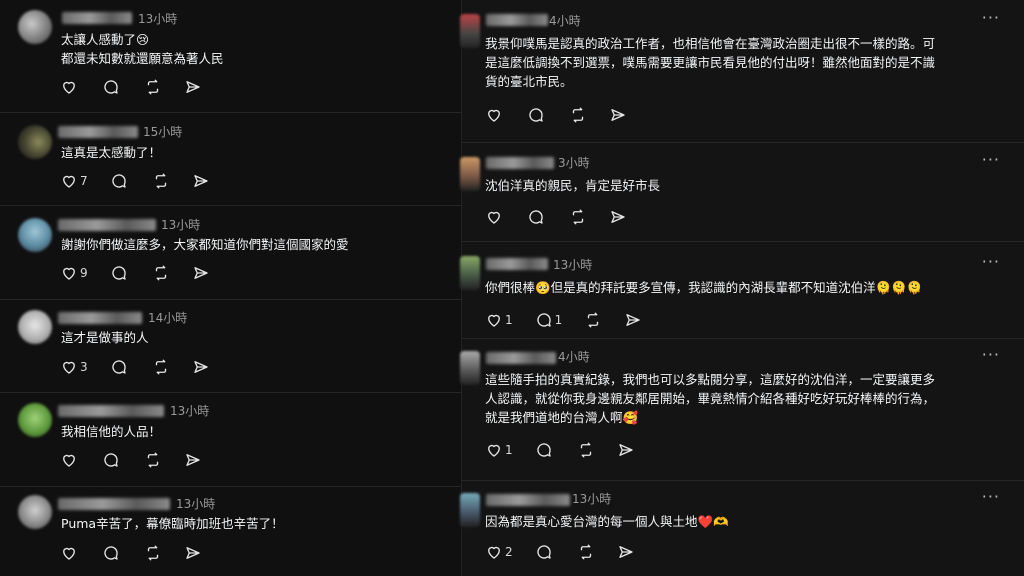  What do you see at coordinates (74, 367) in the screenshot?
I see `like-button: 3` at bounding box center [74, 367].